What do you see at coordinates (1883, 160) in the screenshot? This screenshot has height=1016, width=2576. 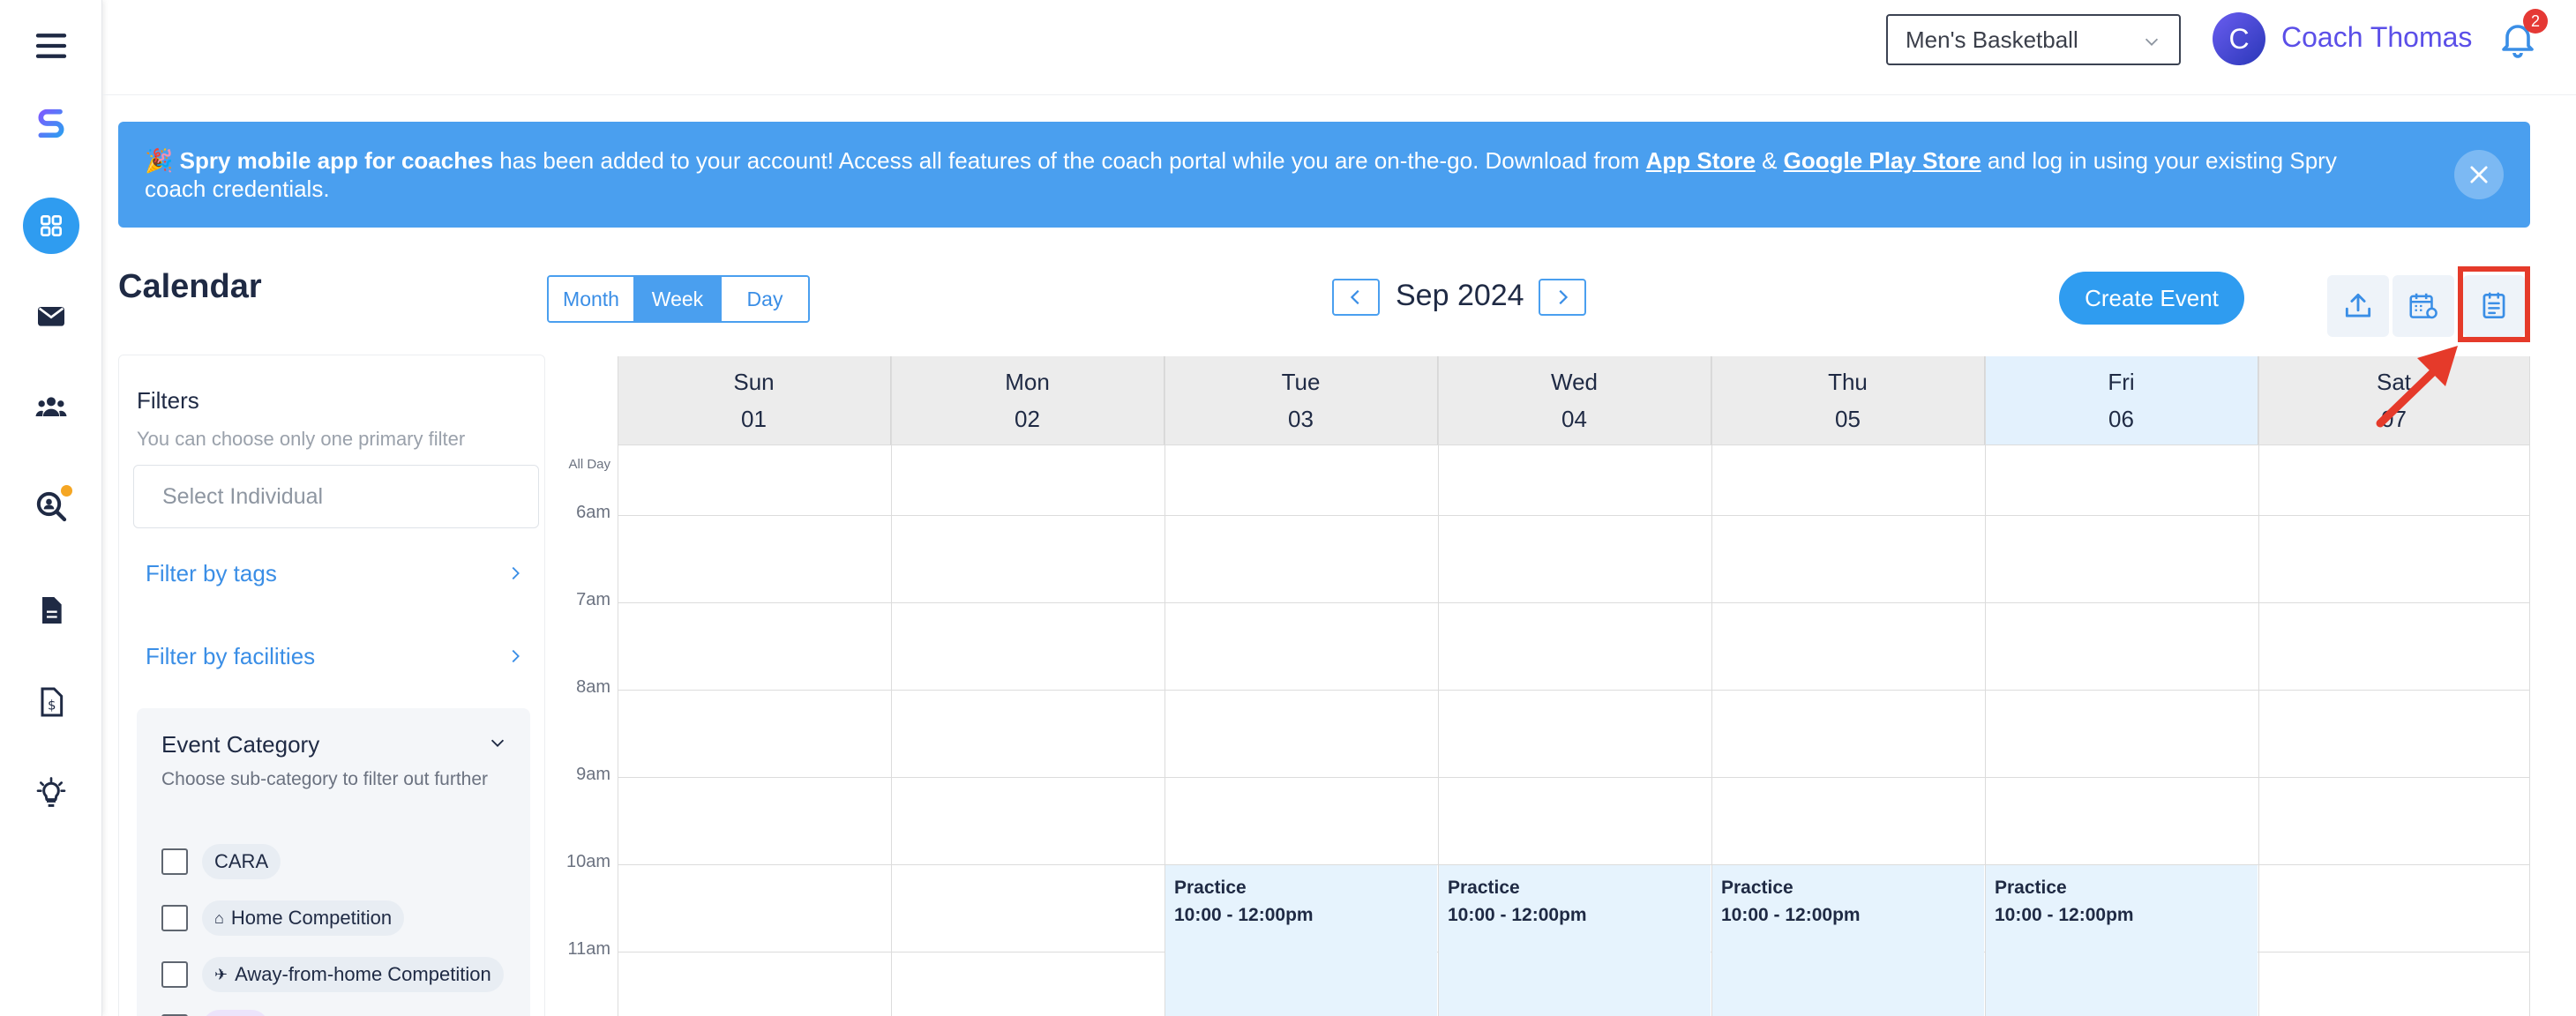 I see `play-store-link: Google Play Store` at bounding box center [1883, 160].